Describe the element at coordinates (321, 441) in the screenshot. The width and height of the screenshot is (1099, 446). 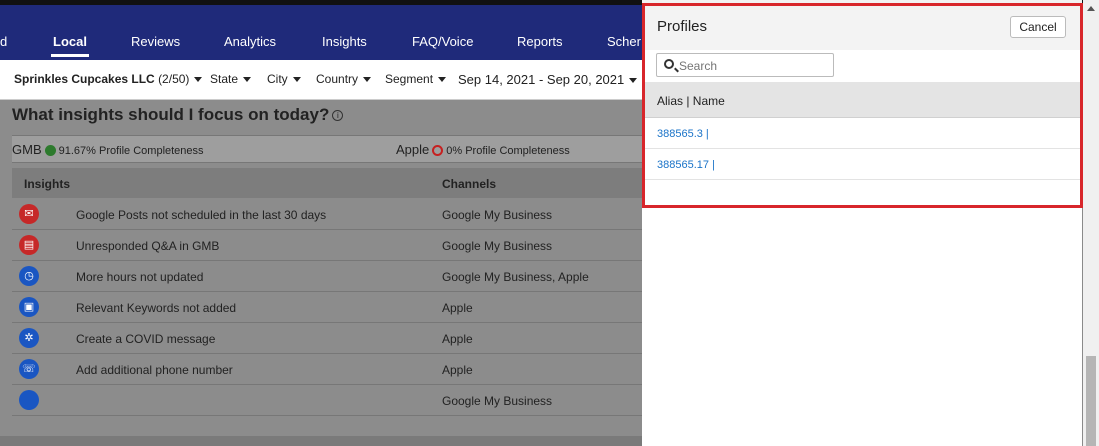
I see `content-footer-band` at that location.